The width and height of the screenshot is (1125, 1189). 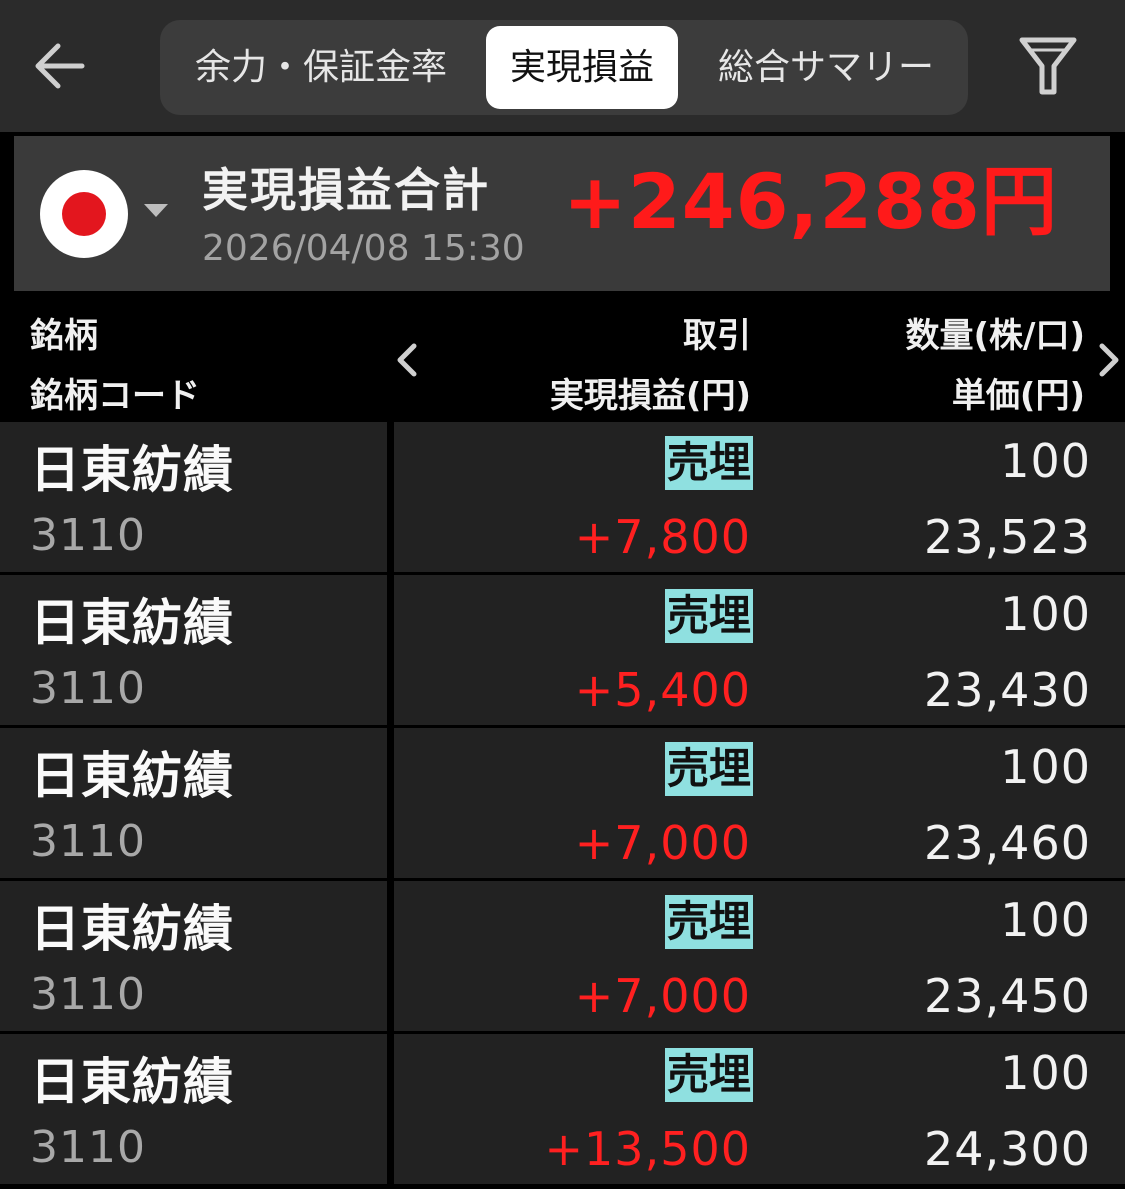 I want to click on tab-margin-ratio: 余力・保証金率, so click(x=321, y=67).